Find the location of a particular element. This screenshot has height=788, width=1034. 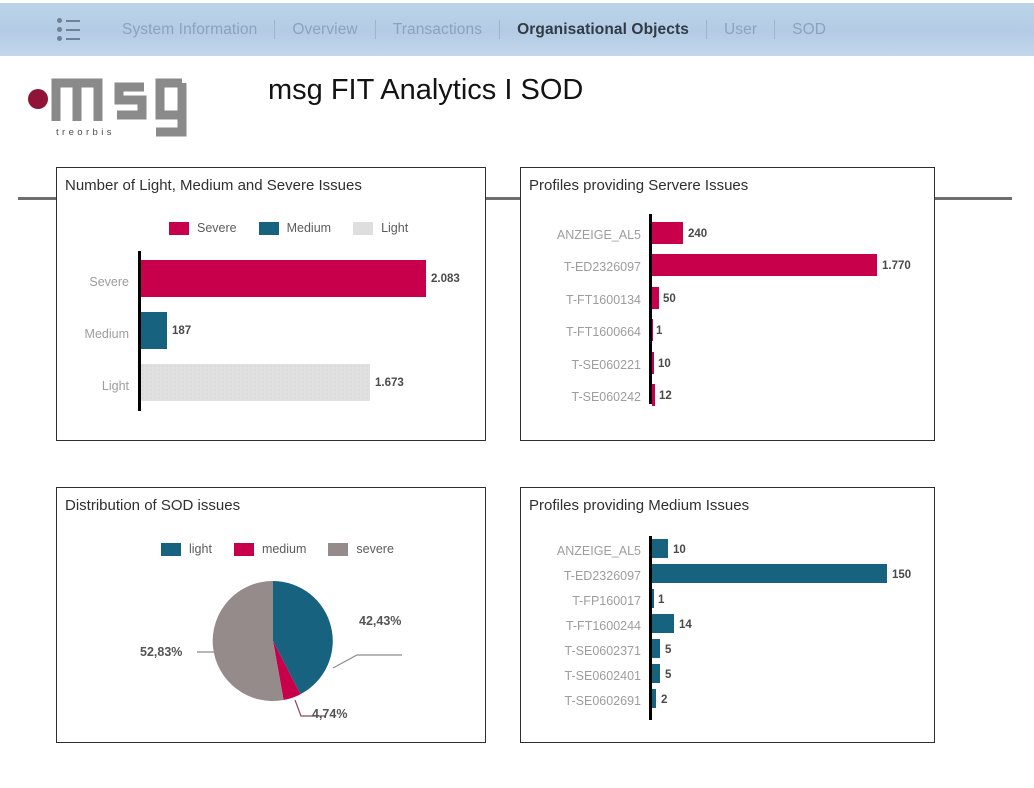

bar-category-label: T-SE060221 is located at coordinates (606, 365).